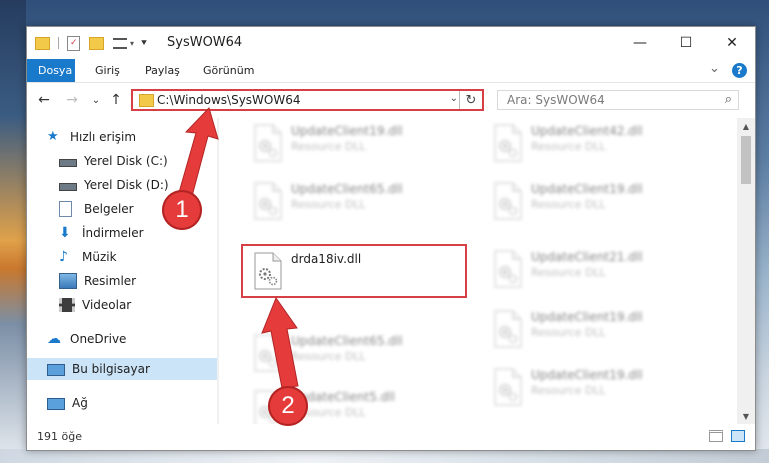 This screenshot has height=463, width=769. Describe the element at coordinates (162, 70) in the screenshot. I see `tab-paylas: Paylaş` at that location.